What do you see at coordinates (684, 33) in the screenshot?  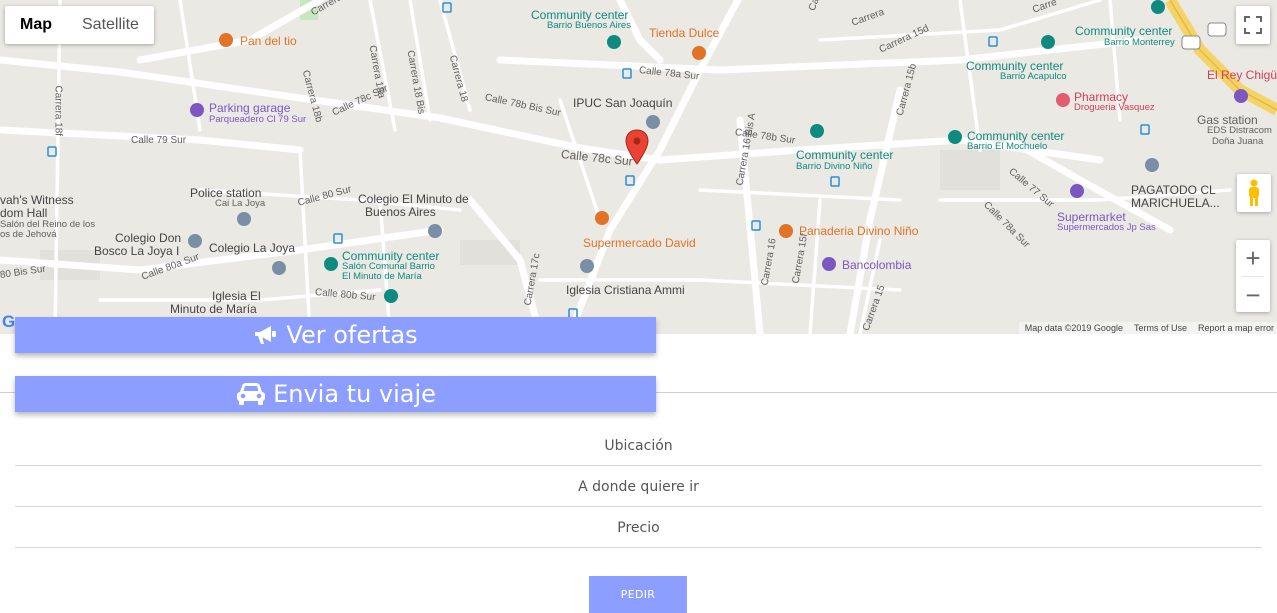 I see `poi-label: Tienda Dulce` at bounding box center [684, 33].